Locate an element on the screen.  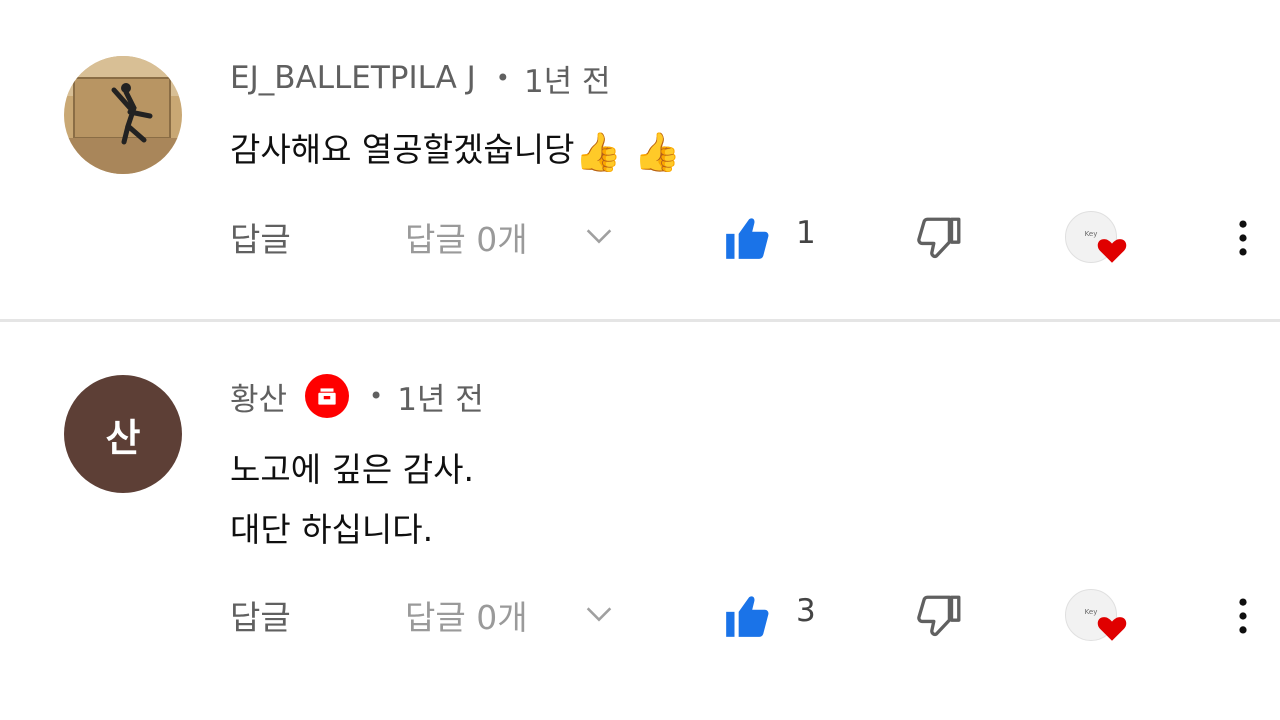
comment-actions: 답글 답글 0개 3 Key is located at coordinates (640, 613).